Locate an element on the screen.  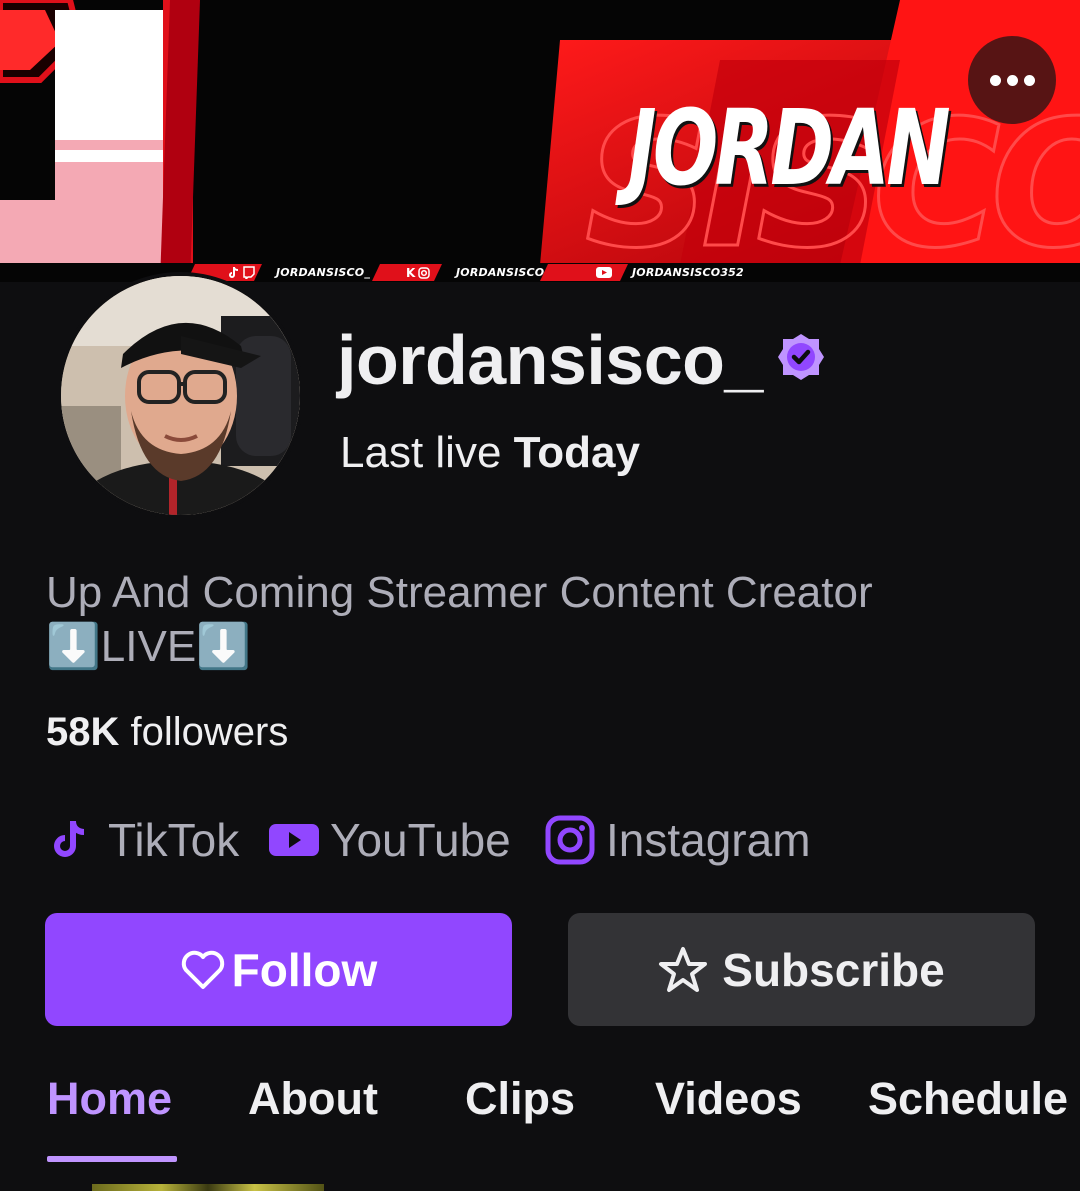
social-link-youtube: YouTube is located at coordinates (389, 840).